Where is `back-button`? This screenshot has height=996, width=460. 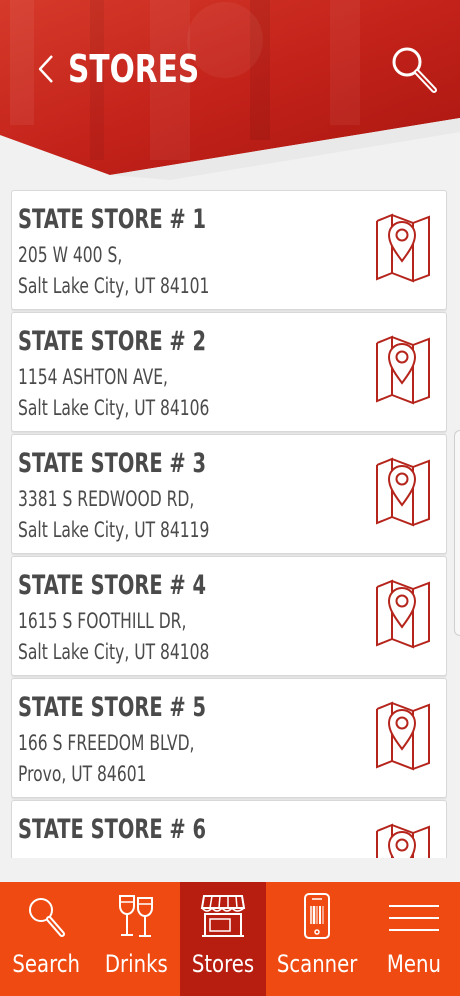 back-button is located at coordinates (47, 69).